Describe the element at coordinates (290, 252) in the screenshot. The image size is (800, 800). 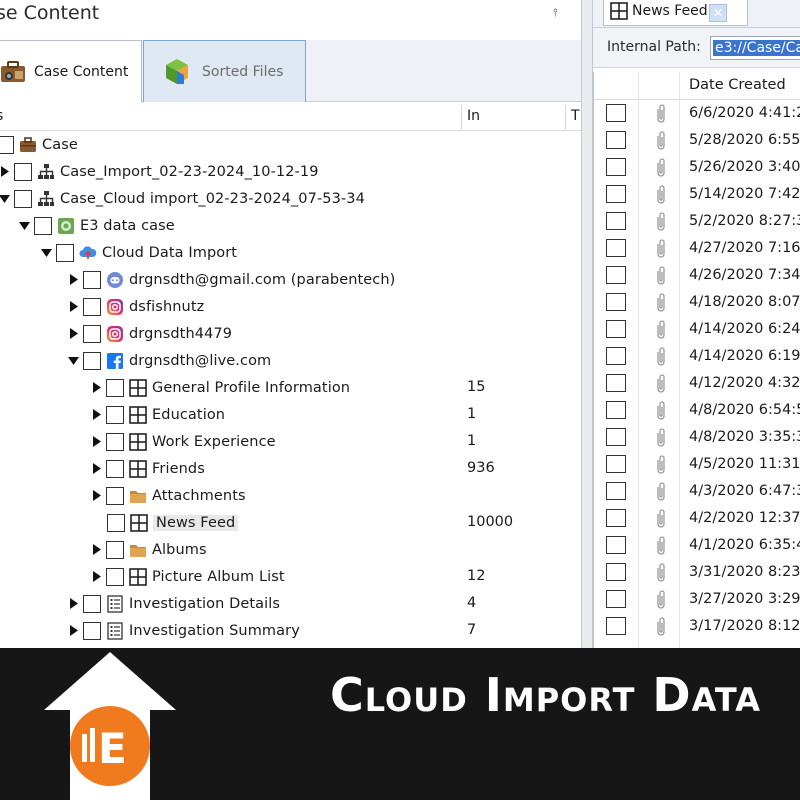
I see `tree-row: Cloud Data Import` at that location.